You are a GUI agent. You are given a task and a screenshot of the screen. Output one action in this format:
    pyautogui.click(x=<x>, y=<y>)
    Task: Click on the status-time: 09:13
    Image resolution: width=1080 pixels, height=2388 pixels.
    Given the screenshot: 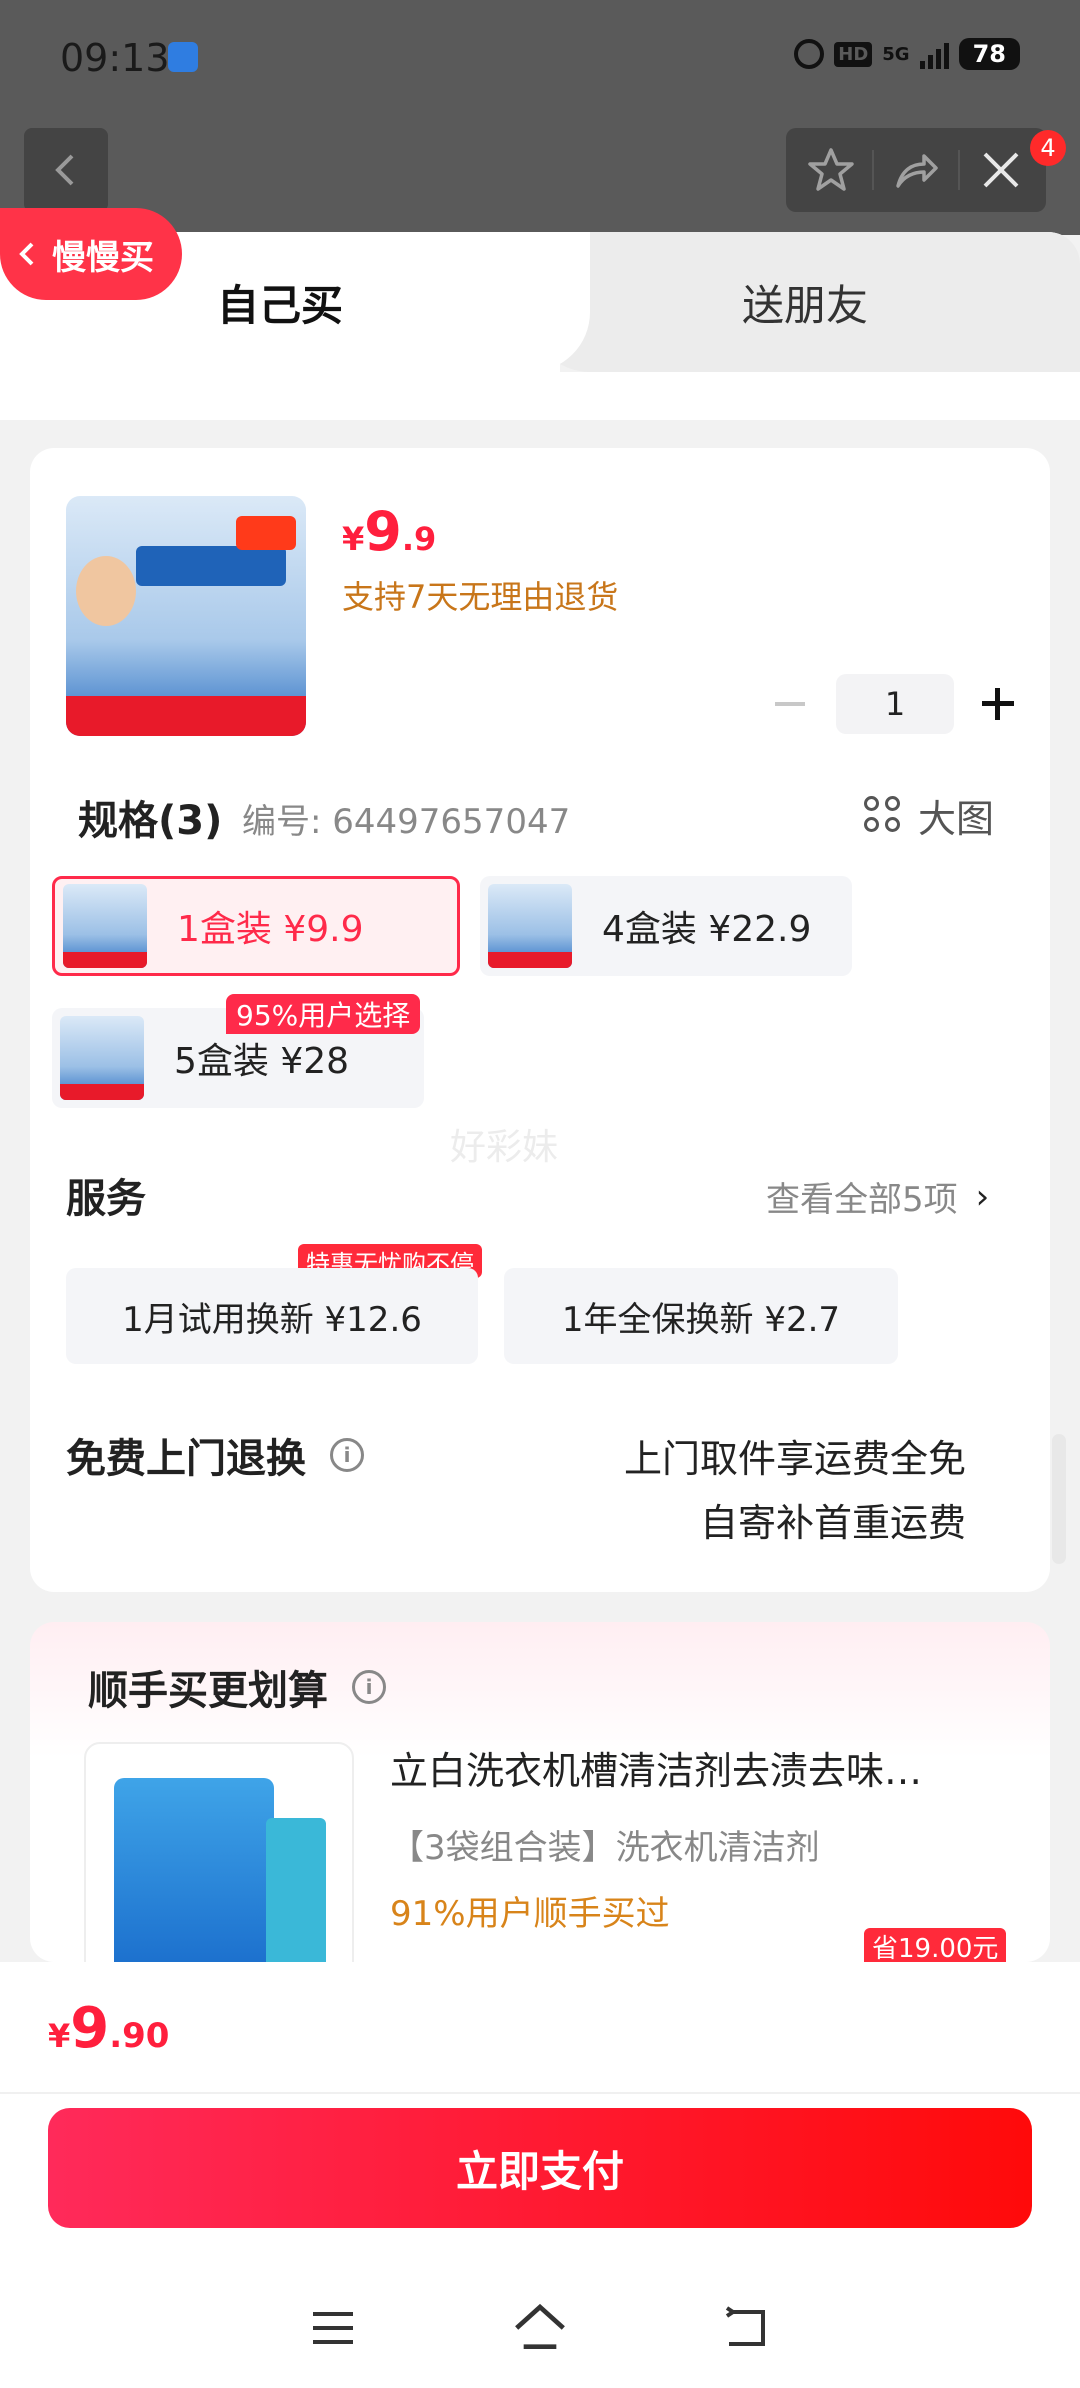 What is the action you would take?
    pyautogui.click(x=115, y=58)
    